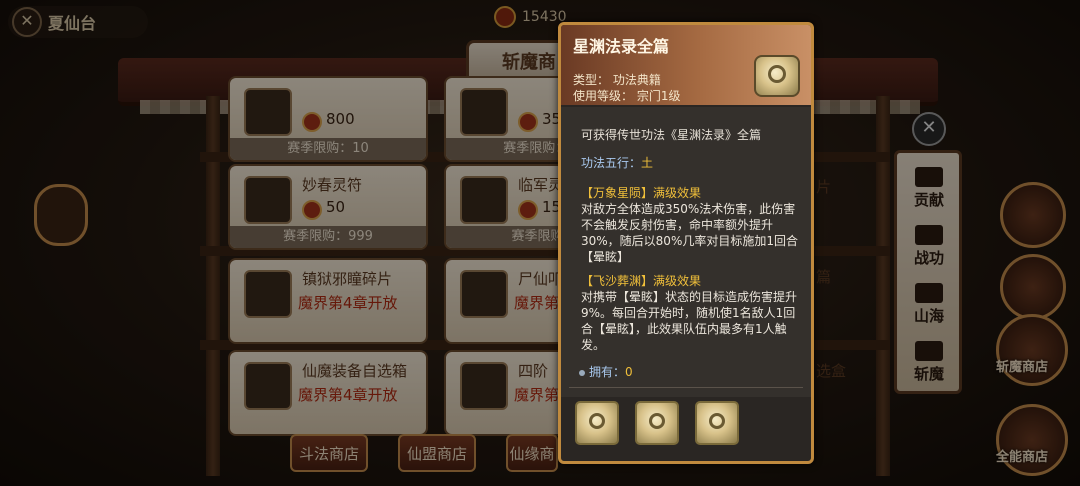 Image resolution: width=1080 pixels, height=486 pixels. What do you see at coordinates (617, 80) in the screenshot?
I see `tooltip-type: 类型： 功法典籍` at bounding box center [617, 80].